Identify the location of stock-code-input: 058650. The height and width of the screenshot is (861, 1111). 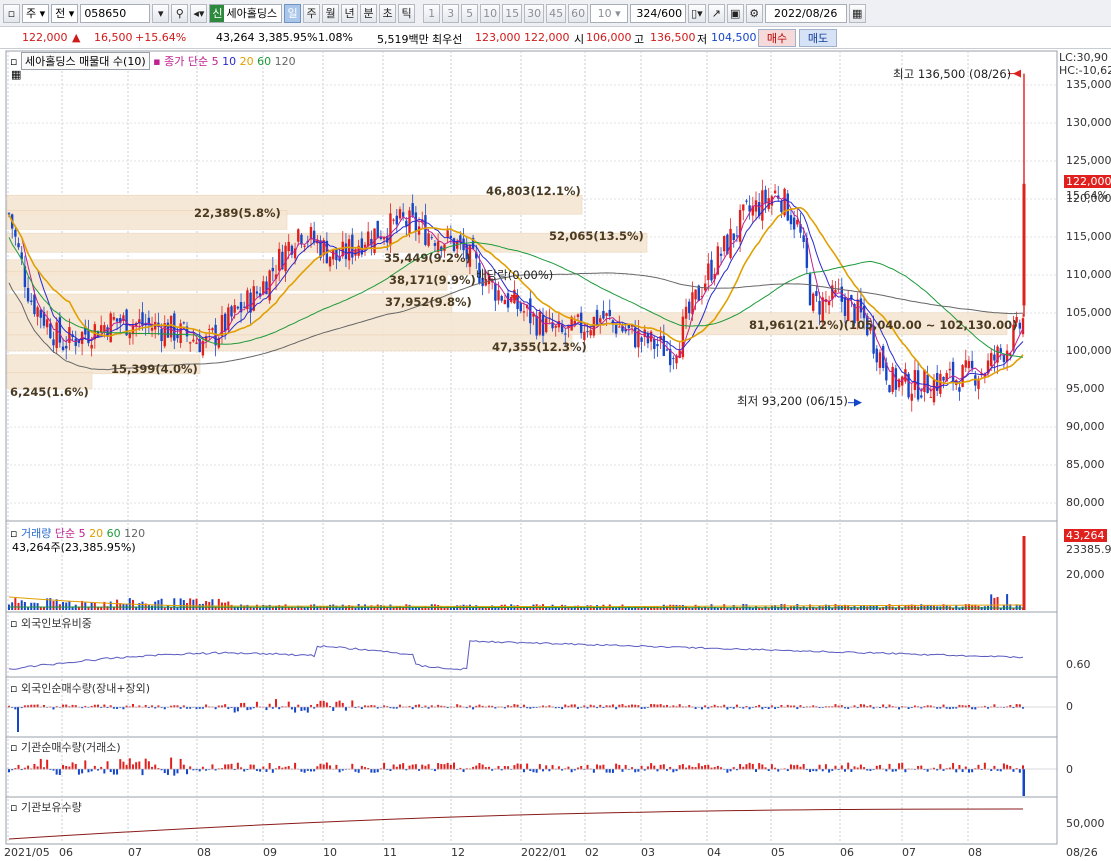
(115, 13).